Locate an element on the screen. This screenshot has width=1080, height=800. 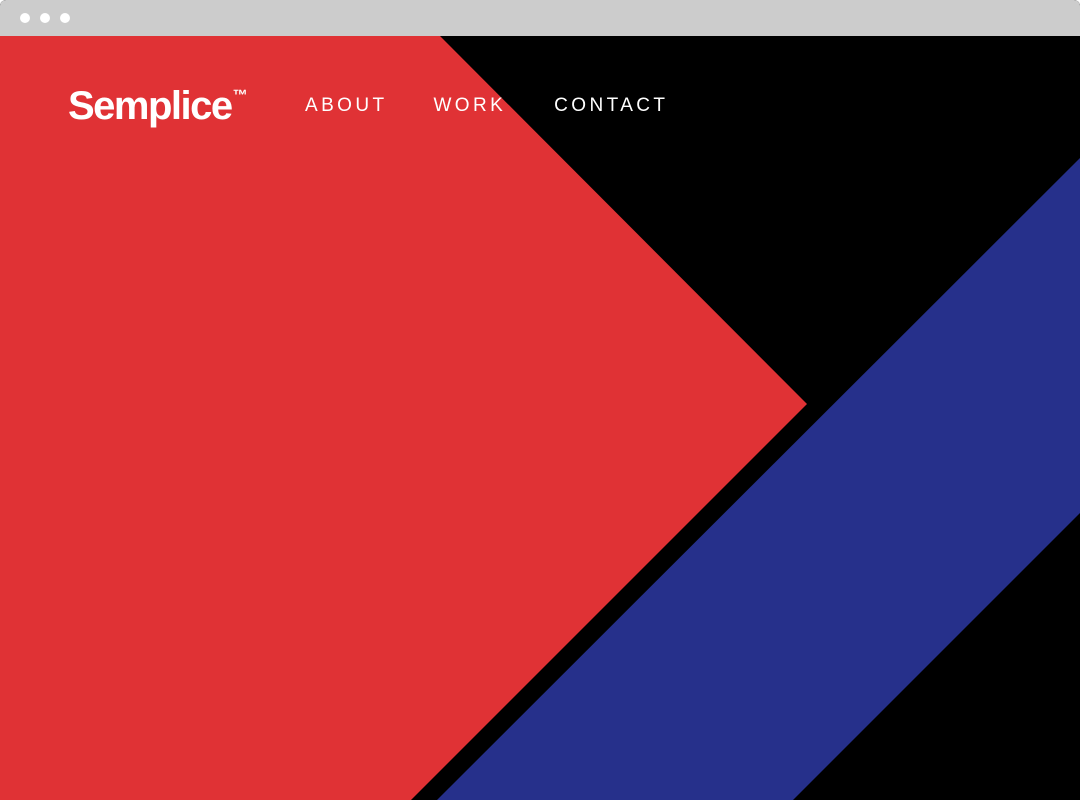
nav-link-work: WORK is located at coordinates (469, 106).